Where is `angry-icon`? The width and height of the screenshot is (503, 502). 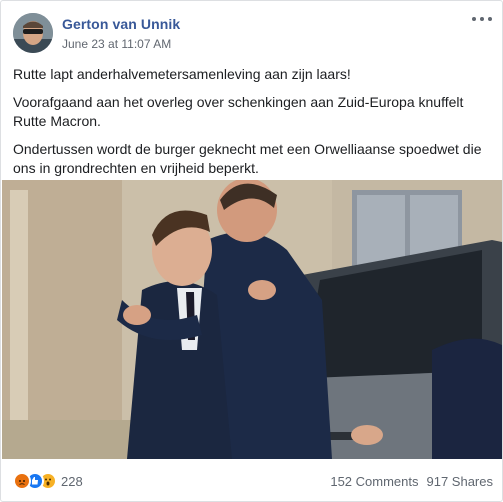 angry-icon is located at coordinates (22, 481).